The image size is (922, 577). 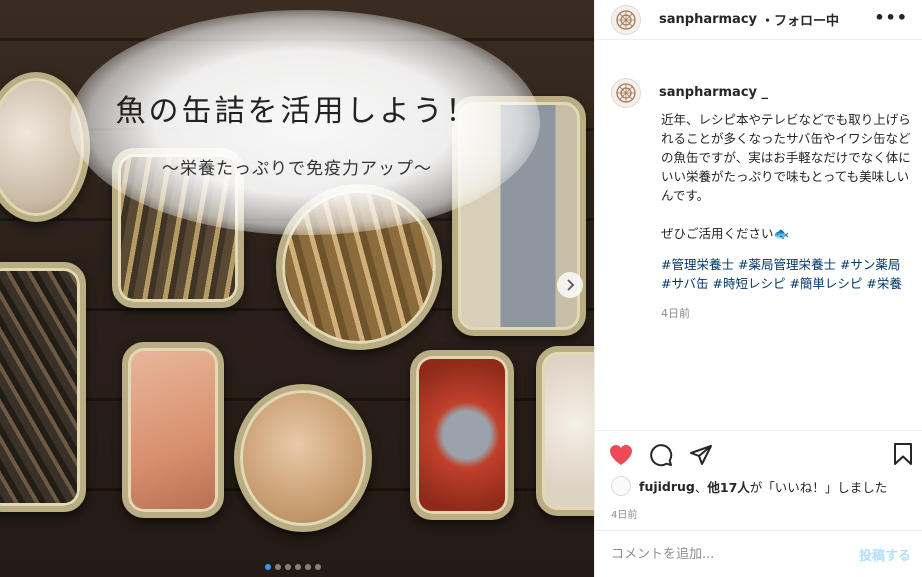 What do you see at coordinates (43, 387) in the screenshot?
I see `dark-fish-can` at bounding box center [43, 387].